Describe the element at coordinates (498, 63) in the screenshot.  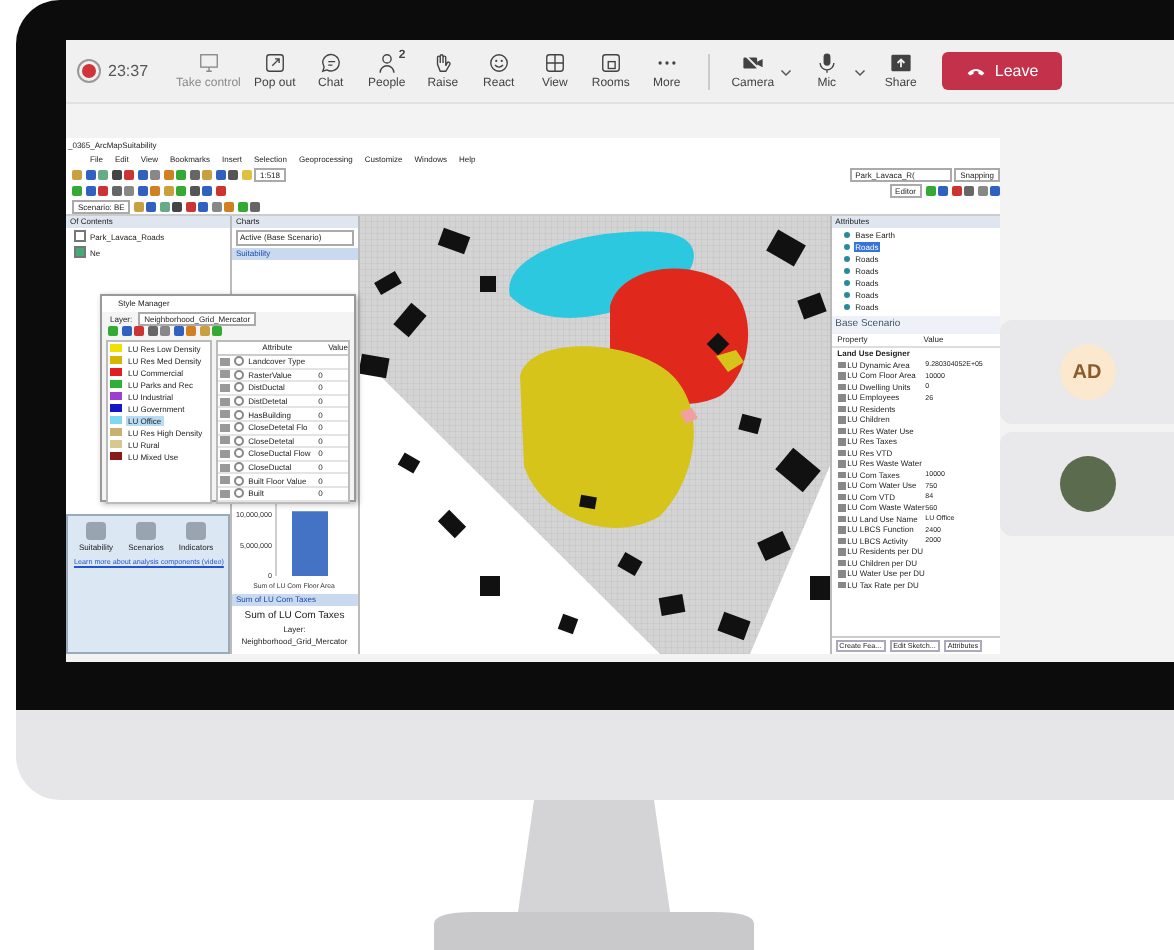
I see `smiley-icon` at that location.